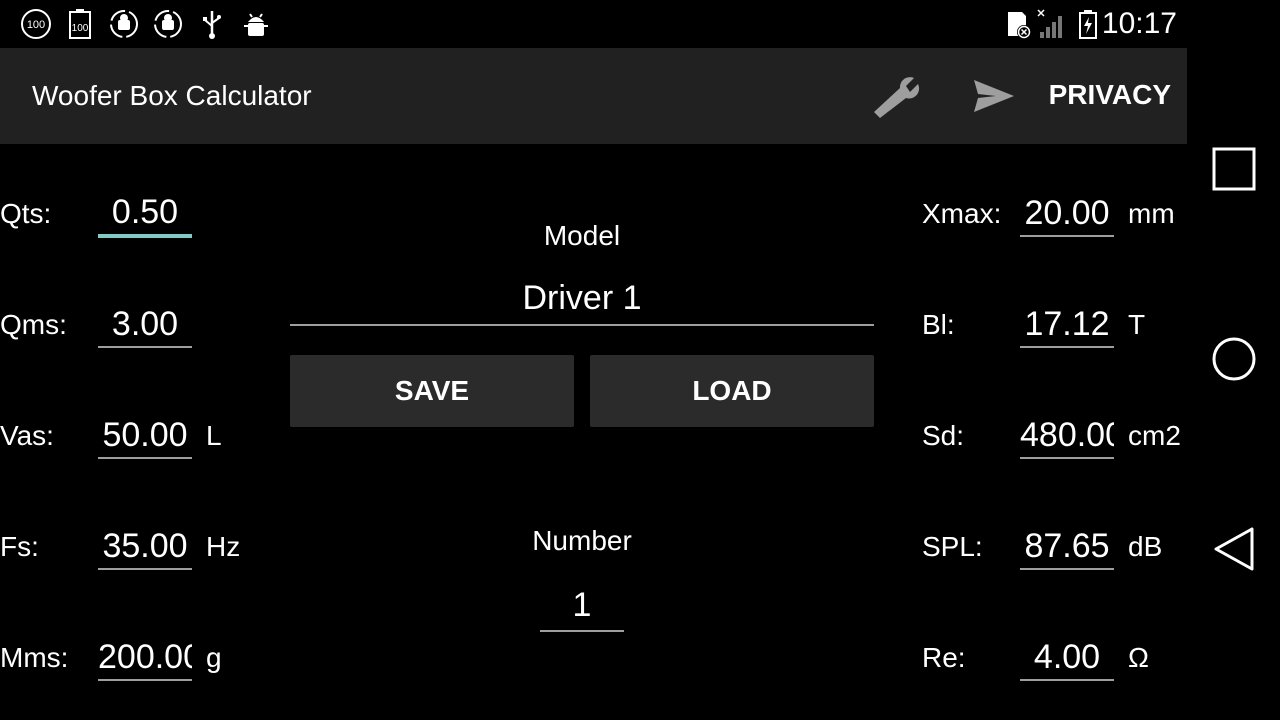 This screenshot has width=1280, height=720. Describe the element at coordinates (34, 657) in the screenshot. I see `mms-label: Mms:` at that location.